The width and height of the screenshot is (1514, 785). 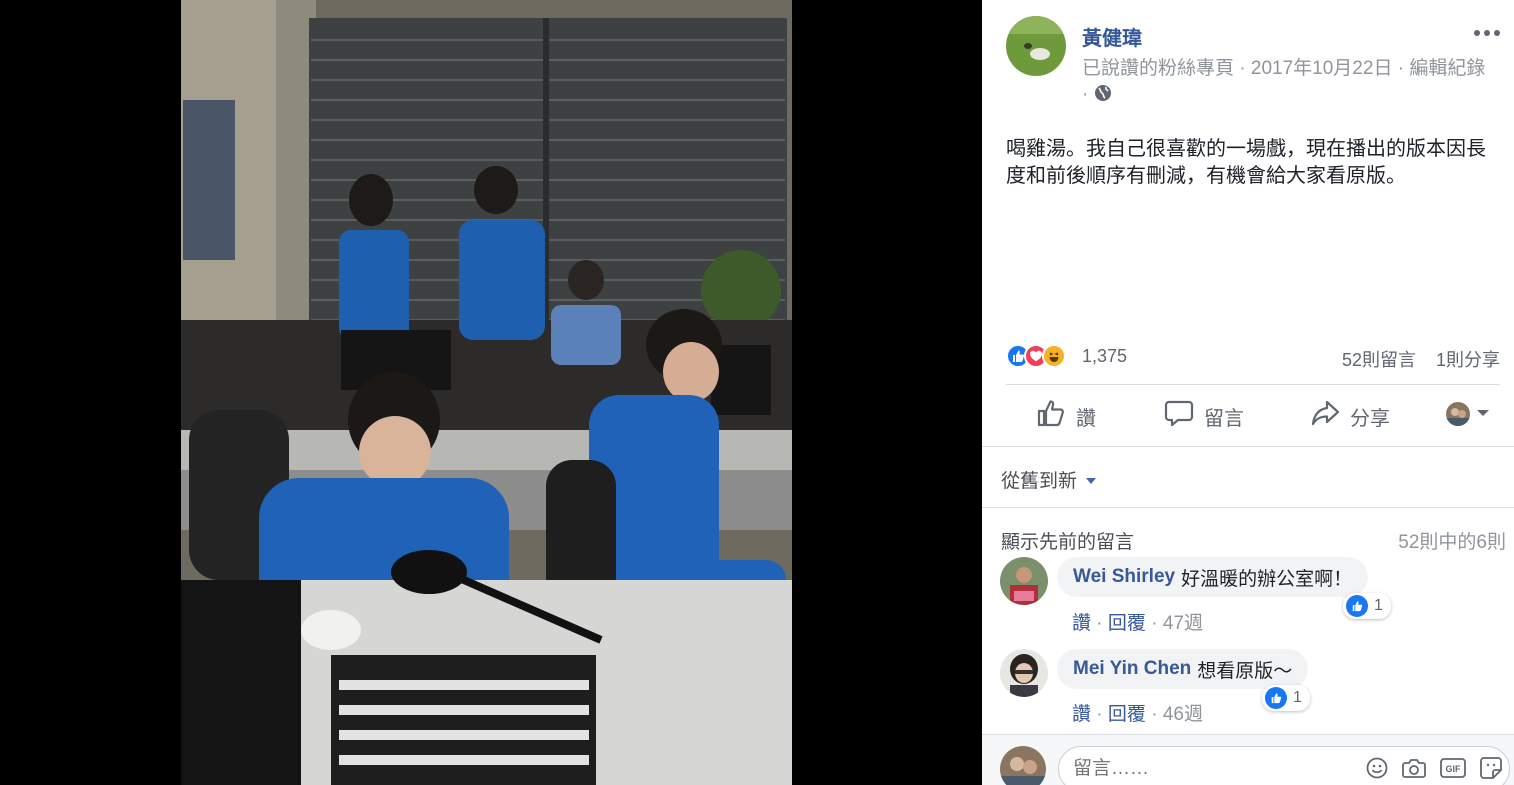 I want to click on like-label: 讚, so click(x=1086, y=418).